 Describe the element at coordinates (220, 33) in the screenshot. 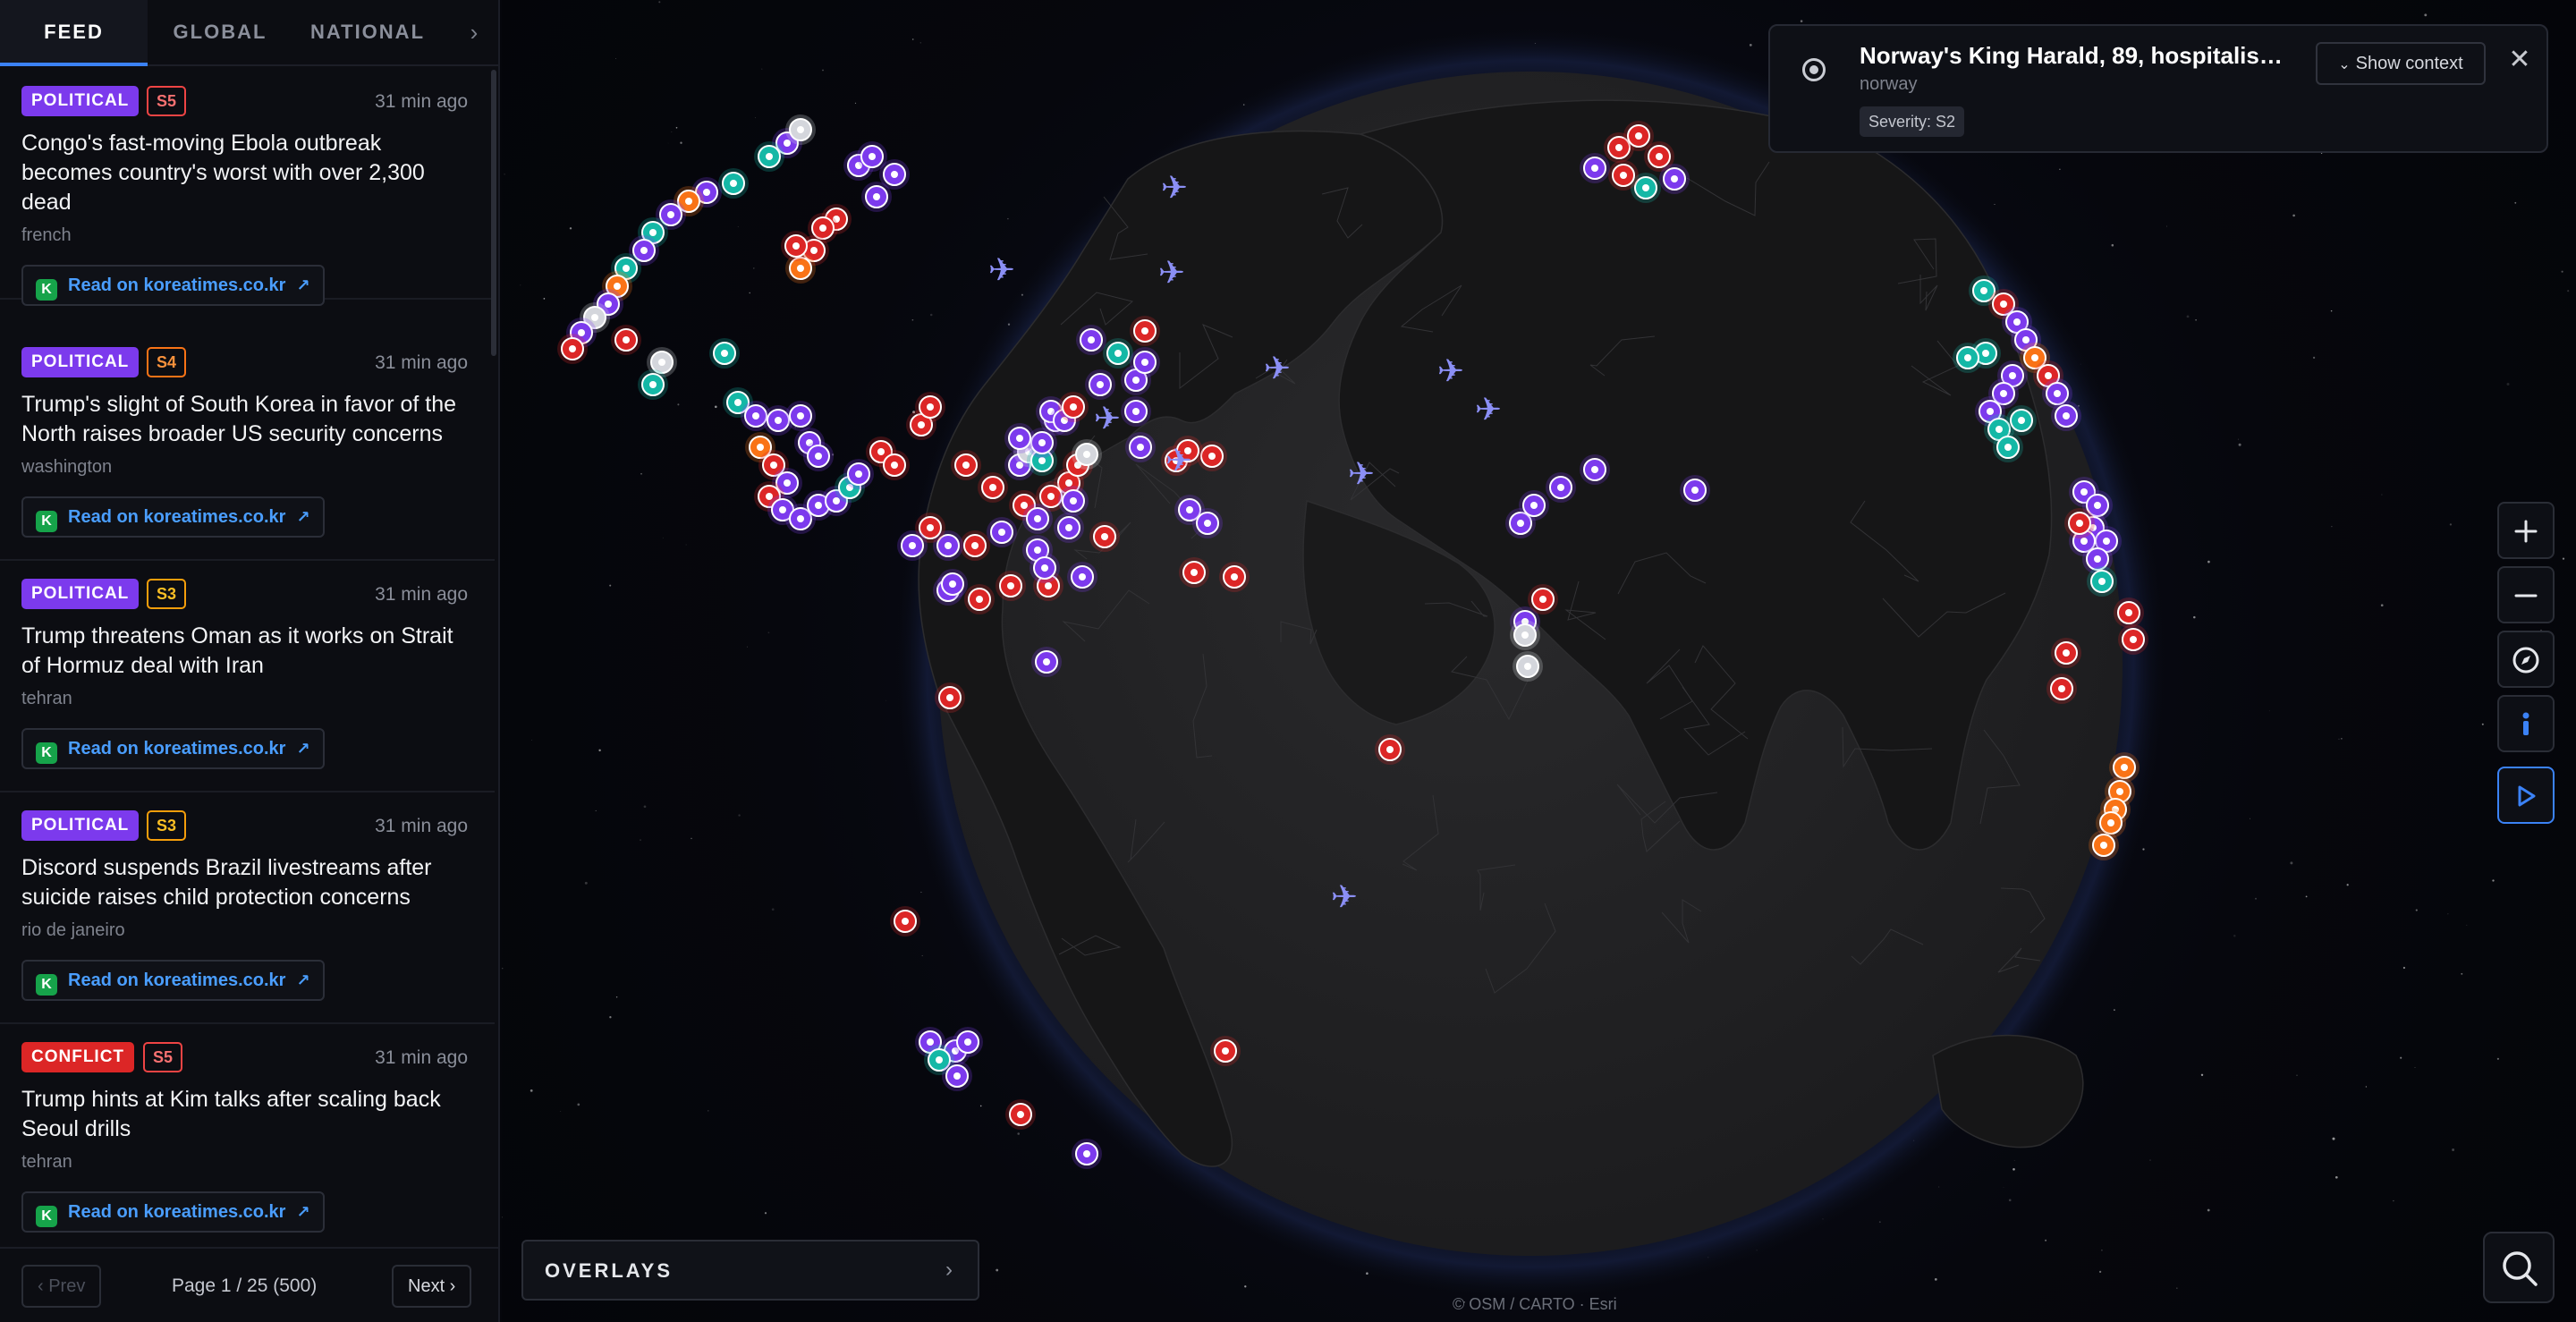

I see `tab-global: GLOBAL` at that location.